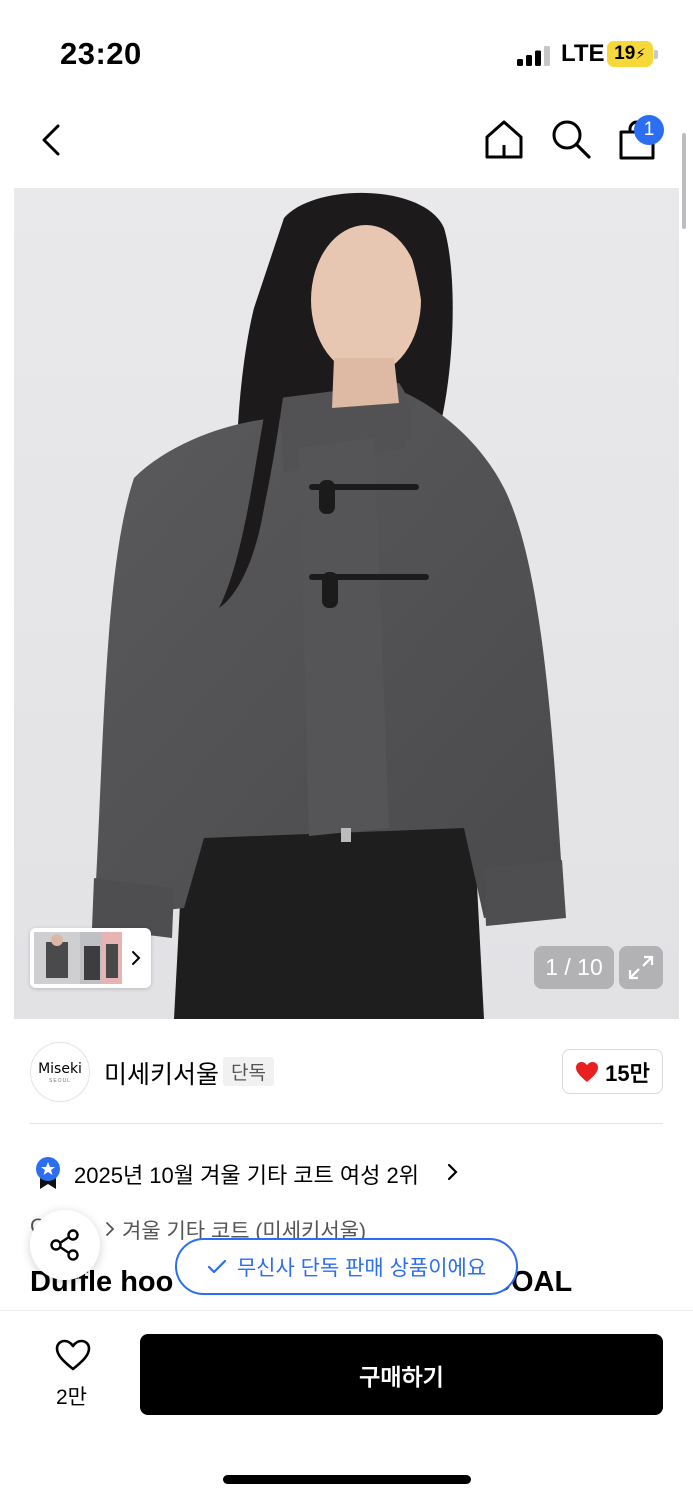 This screenshot has width=693, height=1501. Describe the element at coordinates (101, 53) in the screenshot. I see `status-time: 23:20` at that location.